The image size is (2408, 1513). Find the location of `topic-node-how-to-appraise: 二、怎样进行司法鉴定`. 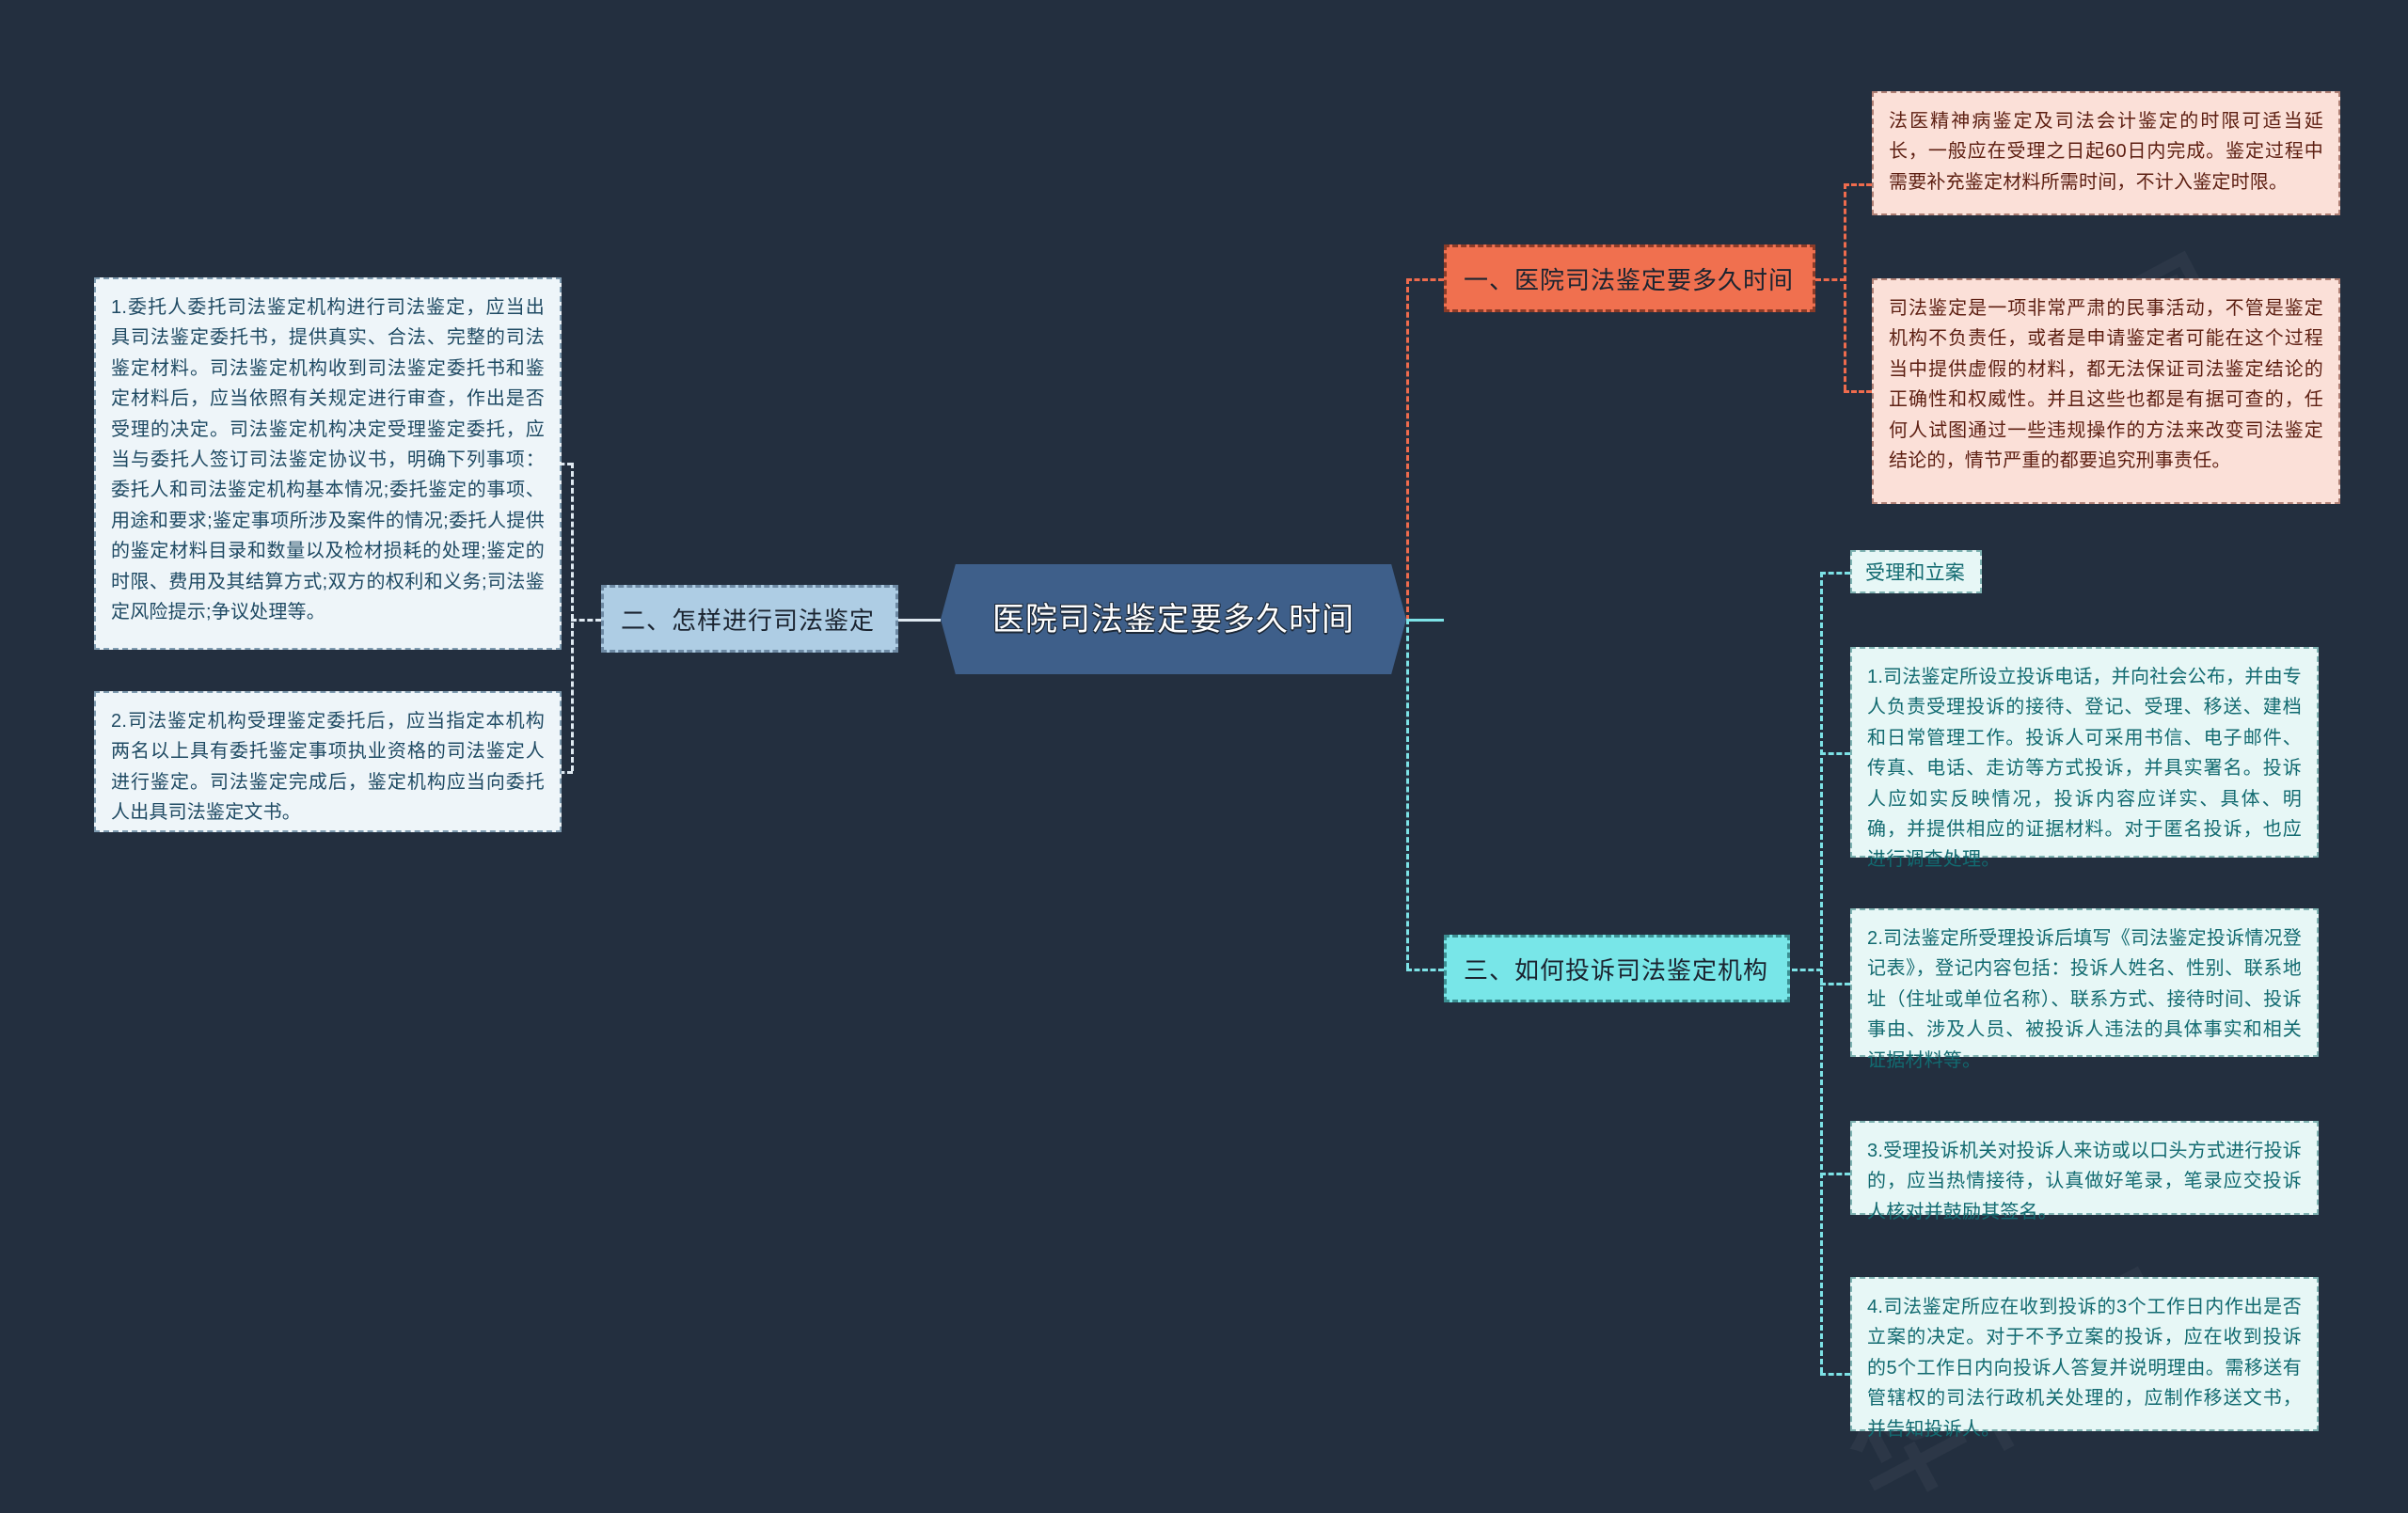

topic-node-how-to-appraise: 二、怎样进行司法鉴定 is located at coordinates (750, 619).